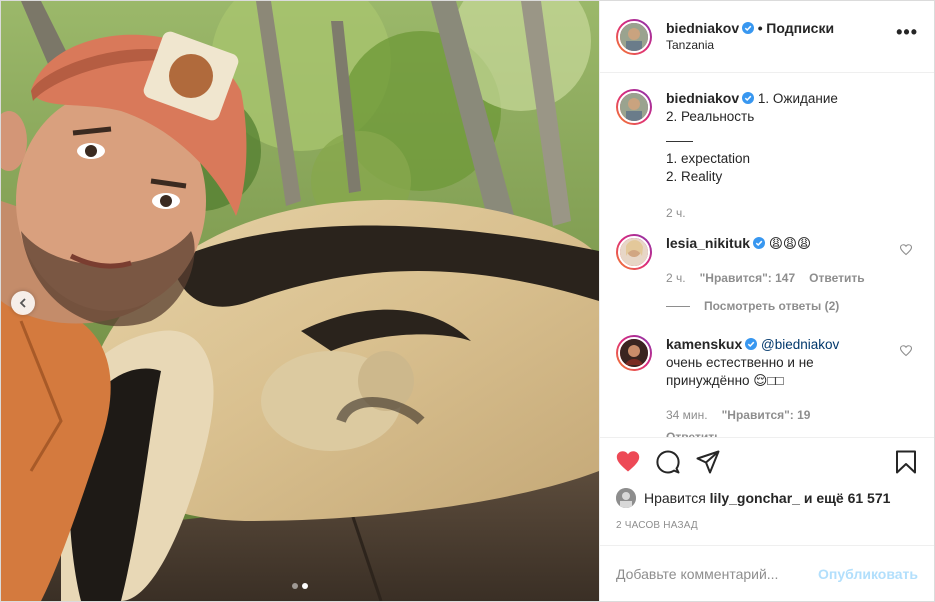 This screenshot has height=602, width=935. What do you see at coordinates (740, 371) in the screenshot?
I see `comment-text: очень естественно и не принуждённо 😌□□` at bounding box center [740, 371].